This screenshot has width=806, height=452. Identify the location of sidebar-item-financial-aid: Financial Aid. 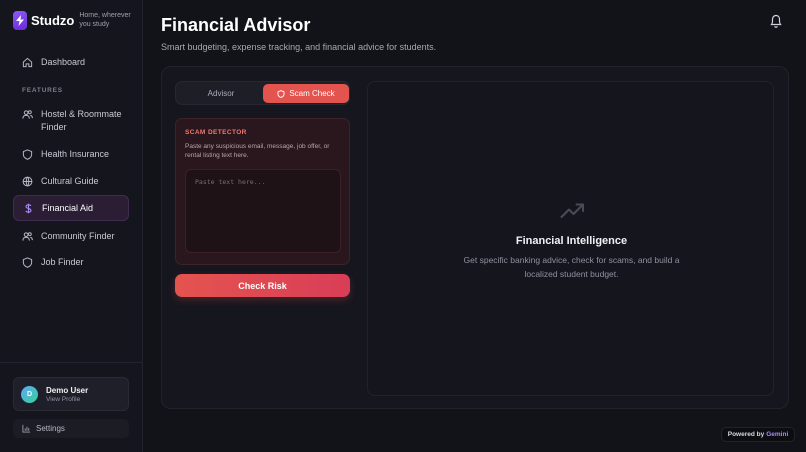
(71, 208).